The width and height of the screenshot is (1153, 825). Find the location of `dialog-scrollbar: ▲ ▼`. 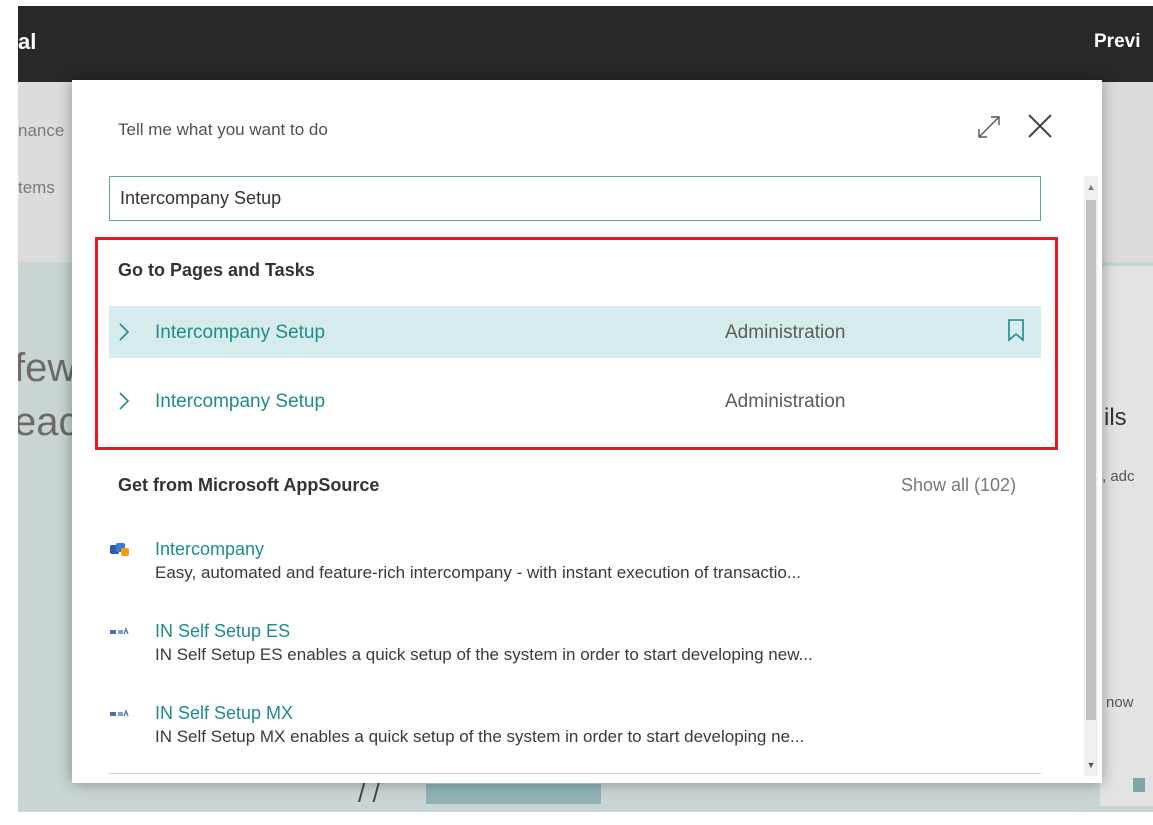

dialog-scrollbar: ▲ ▼ is located at coordinates (1091, 476).